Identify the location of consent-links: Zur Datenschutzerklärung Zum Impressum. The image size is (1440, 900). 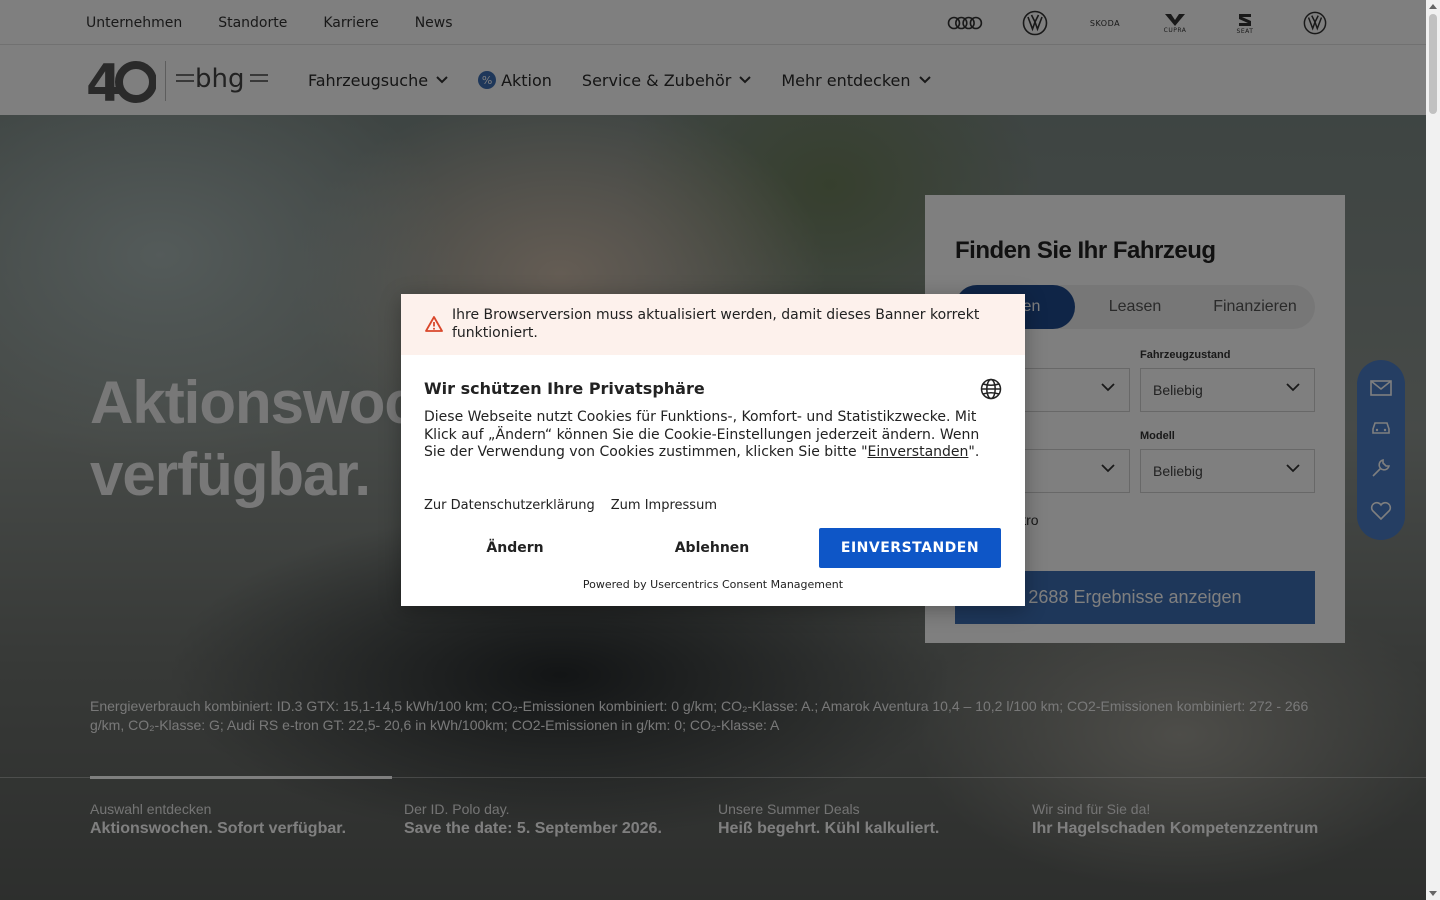
(570, 505).